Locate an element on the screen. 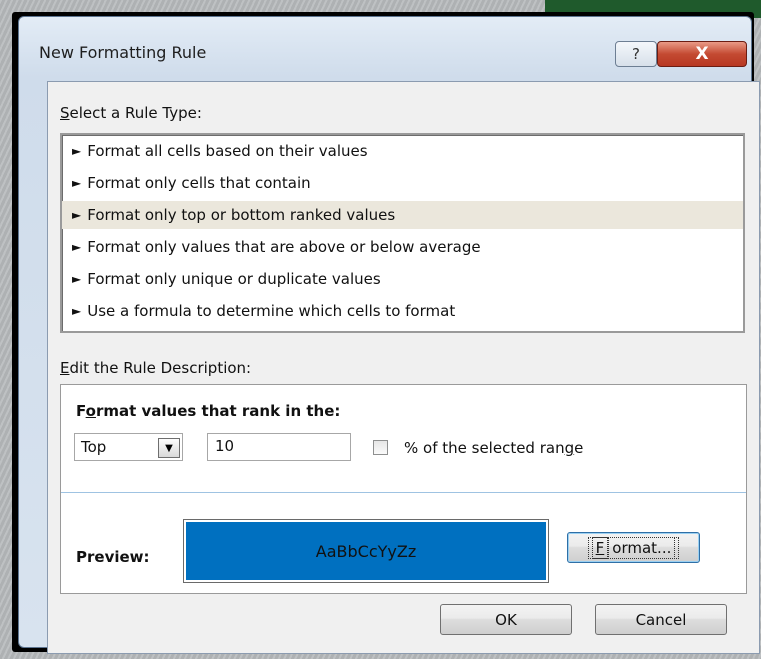 This screenshot has width=761, height=659. top-bottom-value: Top is located at coordinates (94, 447).